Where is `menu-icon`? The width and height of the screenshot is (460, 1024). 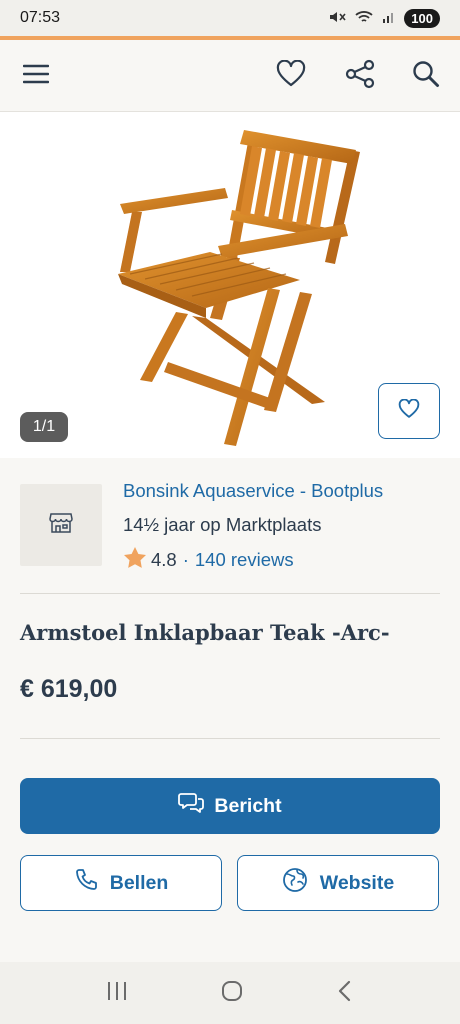
menu-icon is located at coordinates (36, 76).